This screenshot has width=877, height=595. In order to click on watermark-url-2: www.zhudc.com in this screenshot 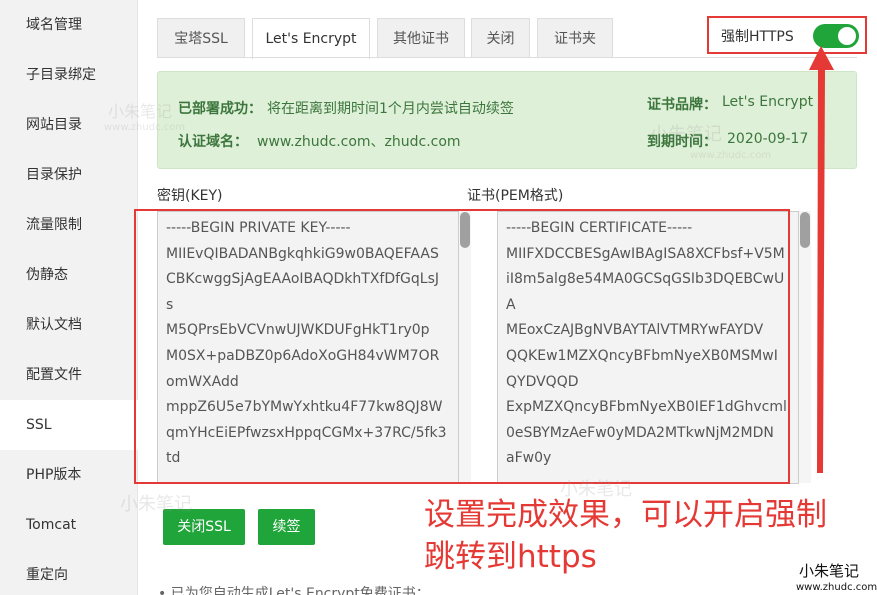, I will do `click(731, 155)`.